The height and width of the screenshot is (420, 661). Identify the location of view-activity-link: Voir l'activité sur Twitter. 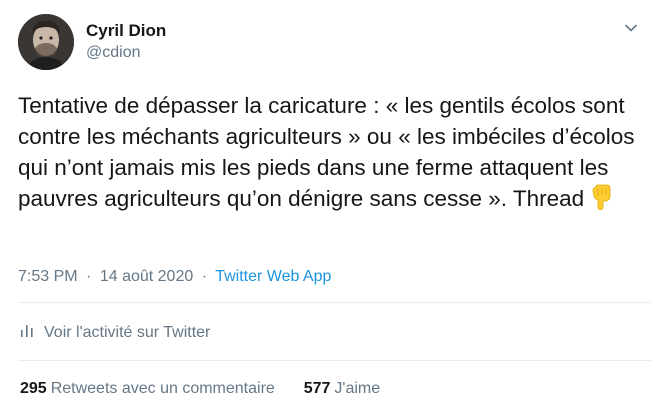
(115, 332).